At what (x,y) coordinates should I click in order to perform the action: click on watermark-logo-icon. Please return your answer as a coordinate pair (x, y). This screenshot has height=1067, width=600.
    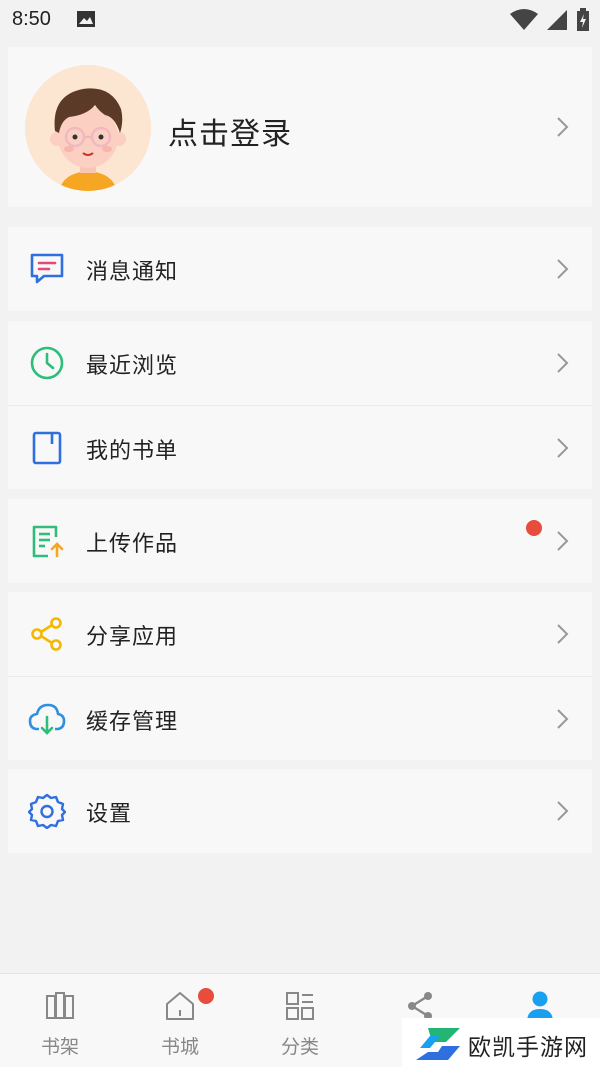
    Looking at the image, I should click on (438, 1044).